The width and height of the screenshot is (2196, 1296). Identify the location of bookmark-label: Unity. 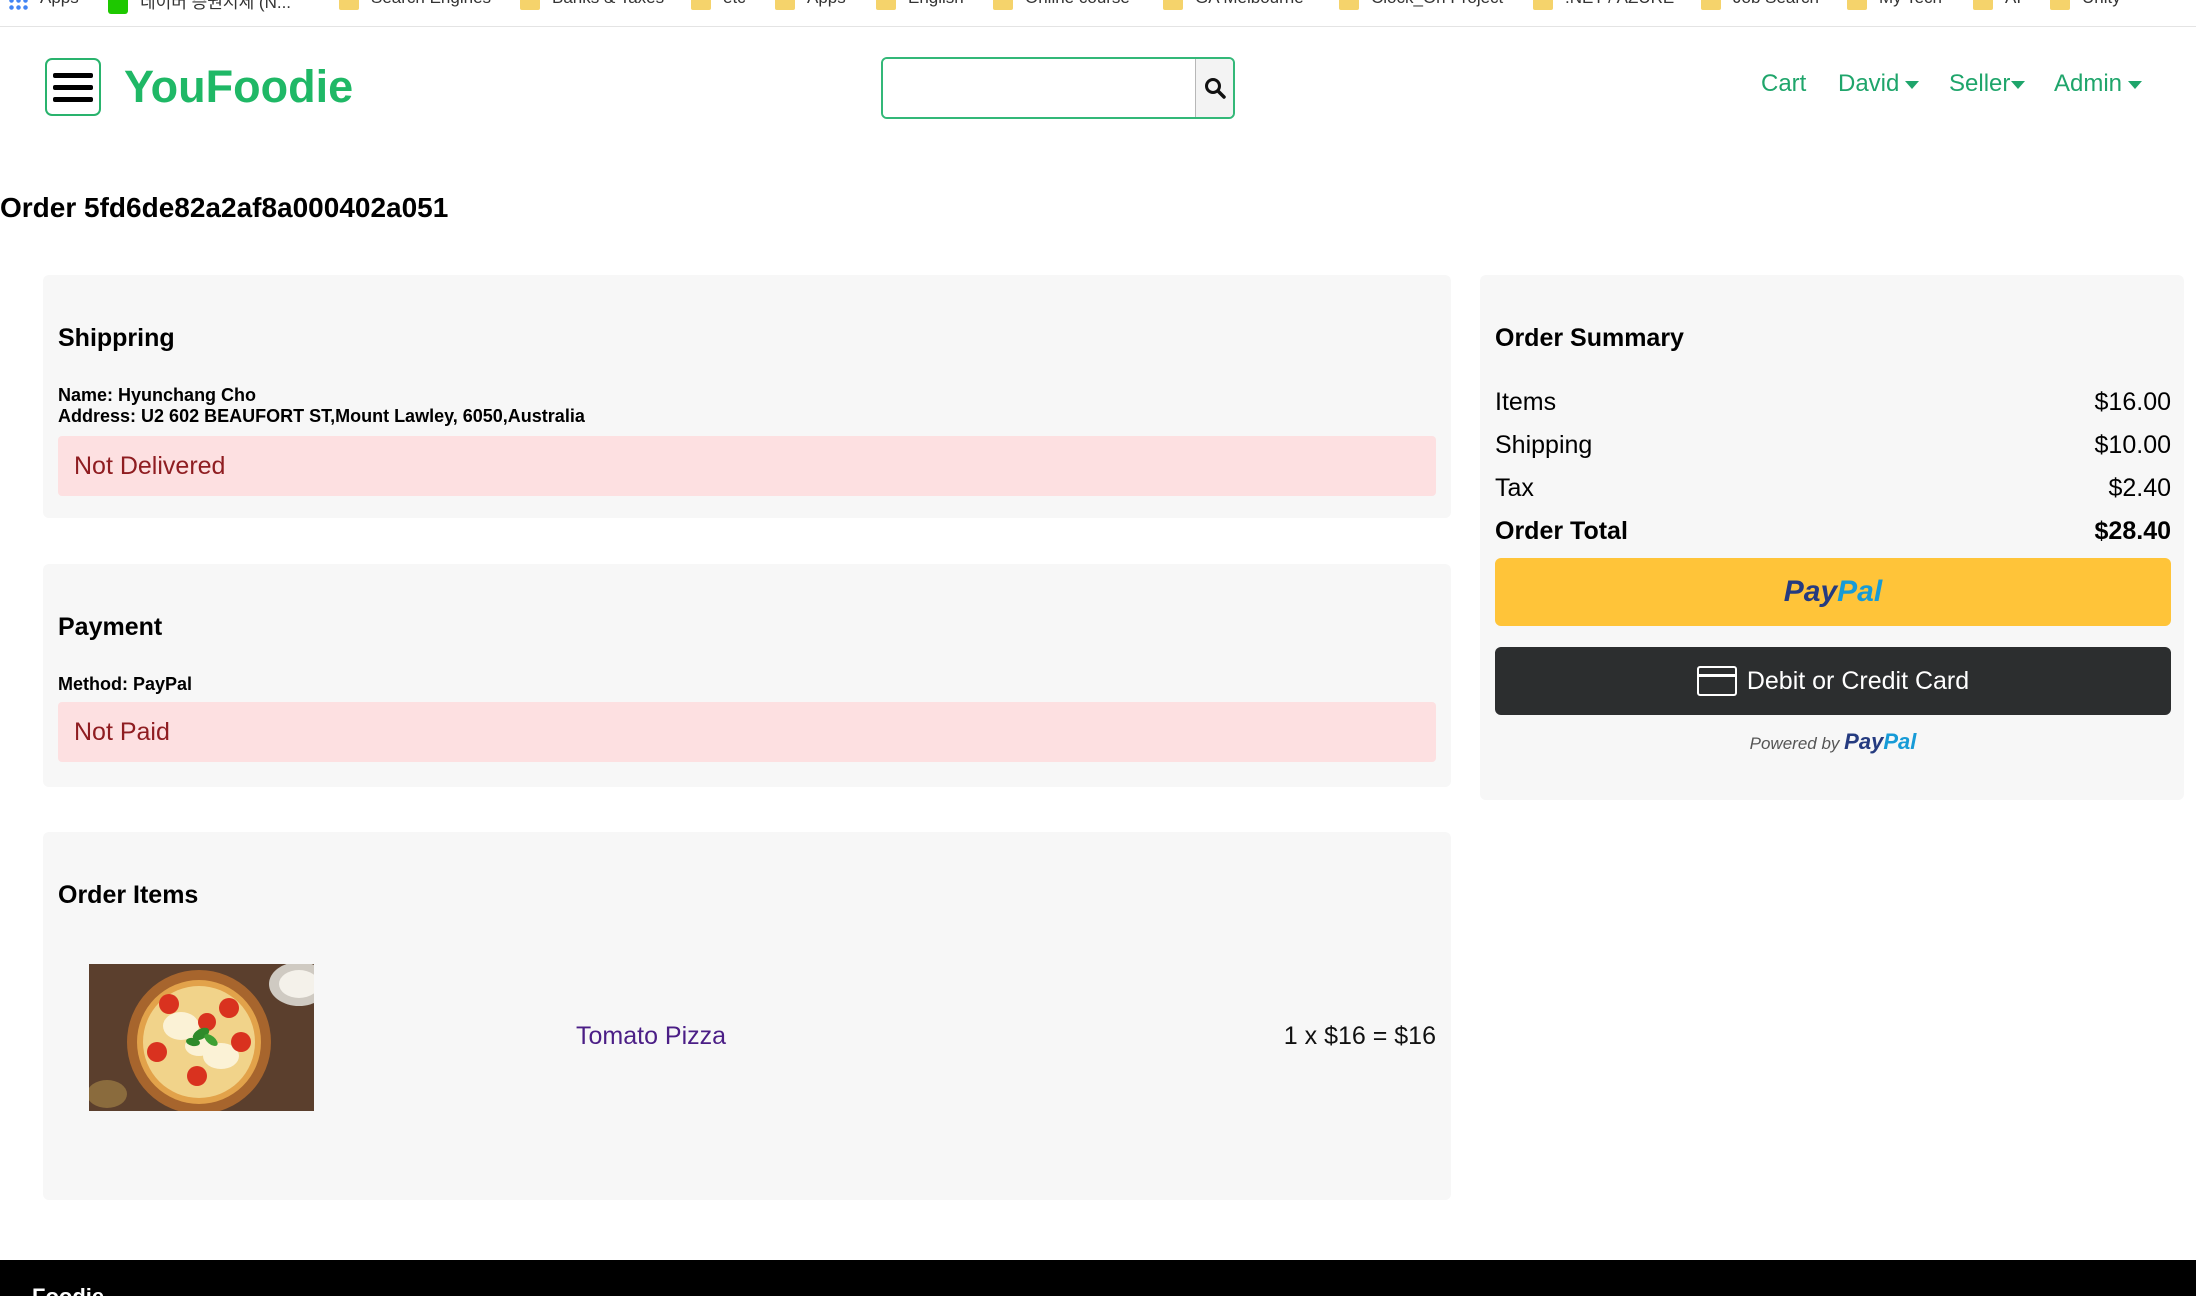
(2101, 4).